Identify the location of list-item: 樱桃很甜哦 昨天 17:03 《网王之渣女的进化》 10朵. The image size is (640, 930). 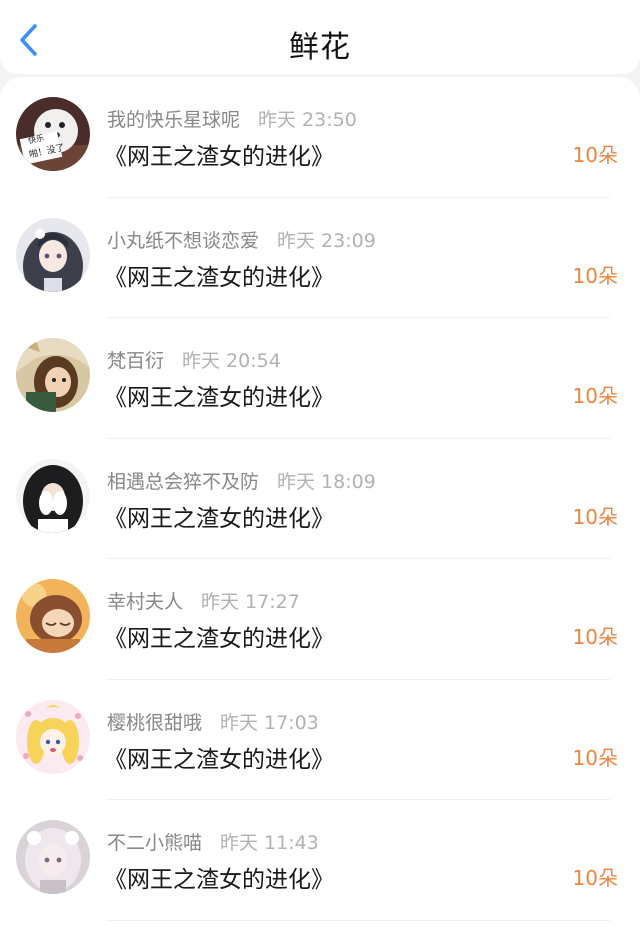
(320, 740).